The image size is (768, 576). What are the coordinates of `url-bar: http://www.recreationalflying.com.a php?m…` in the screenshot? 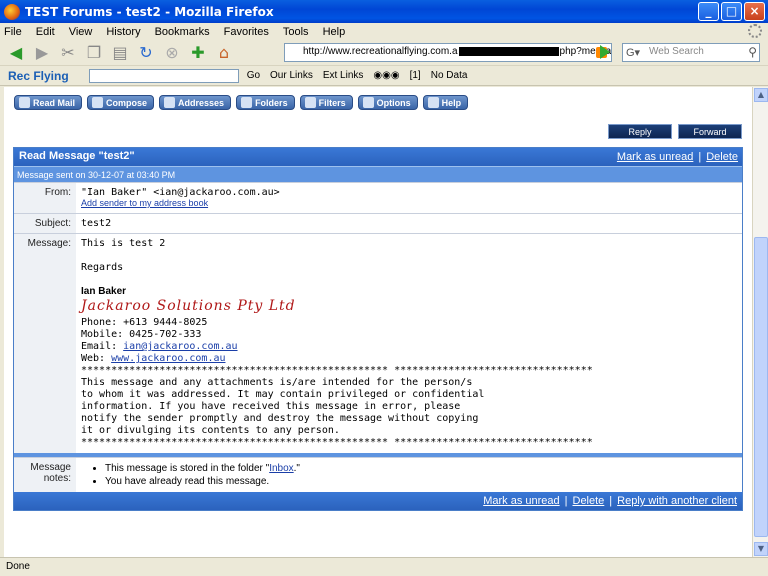 It's located at (448, 52).